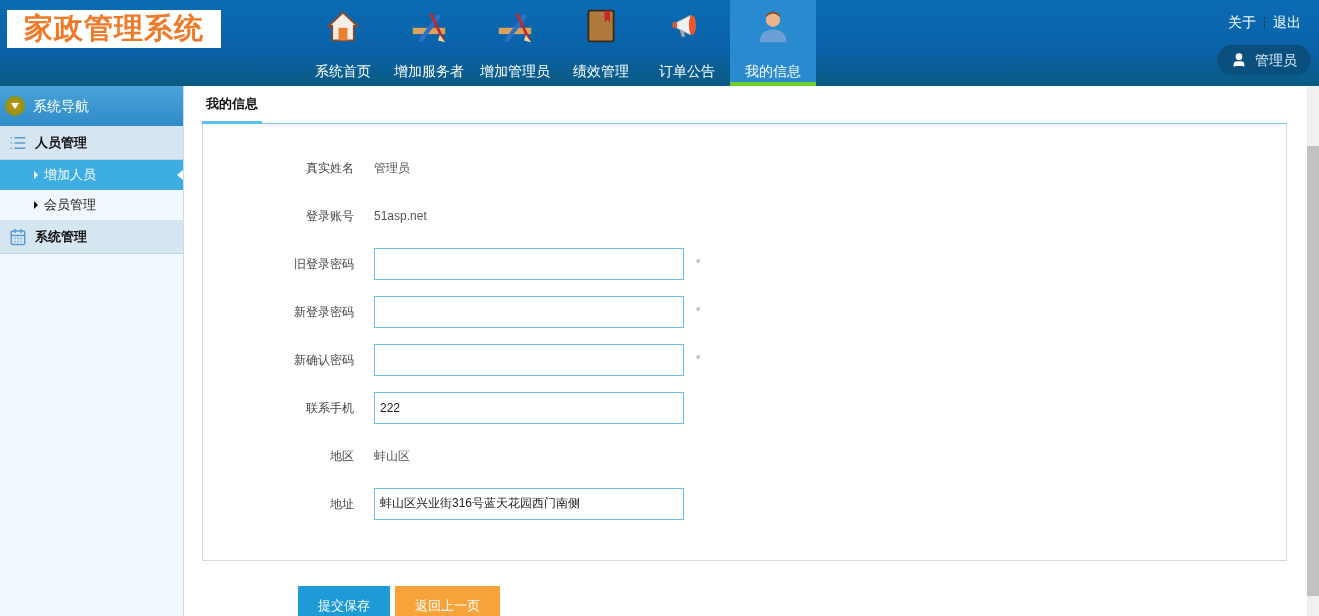 This screenshot has height=616, width=1319. Describe the element at coordinates (773, 43) in the screenshot. I see `nav-tab: 我的信息` at that location.